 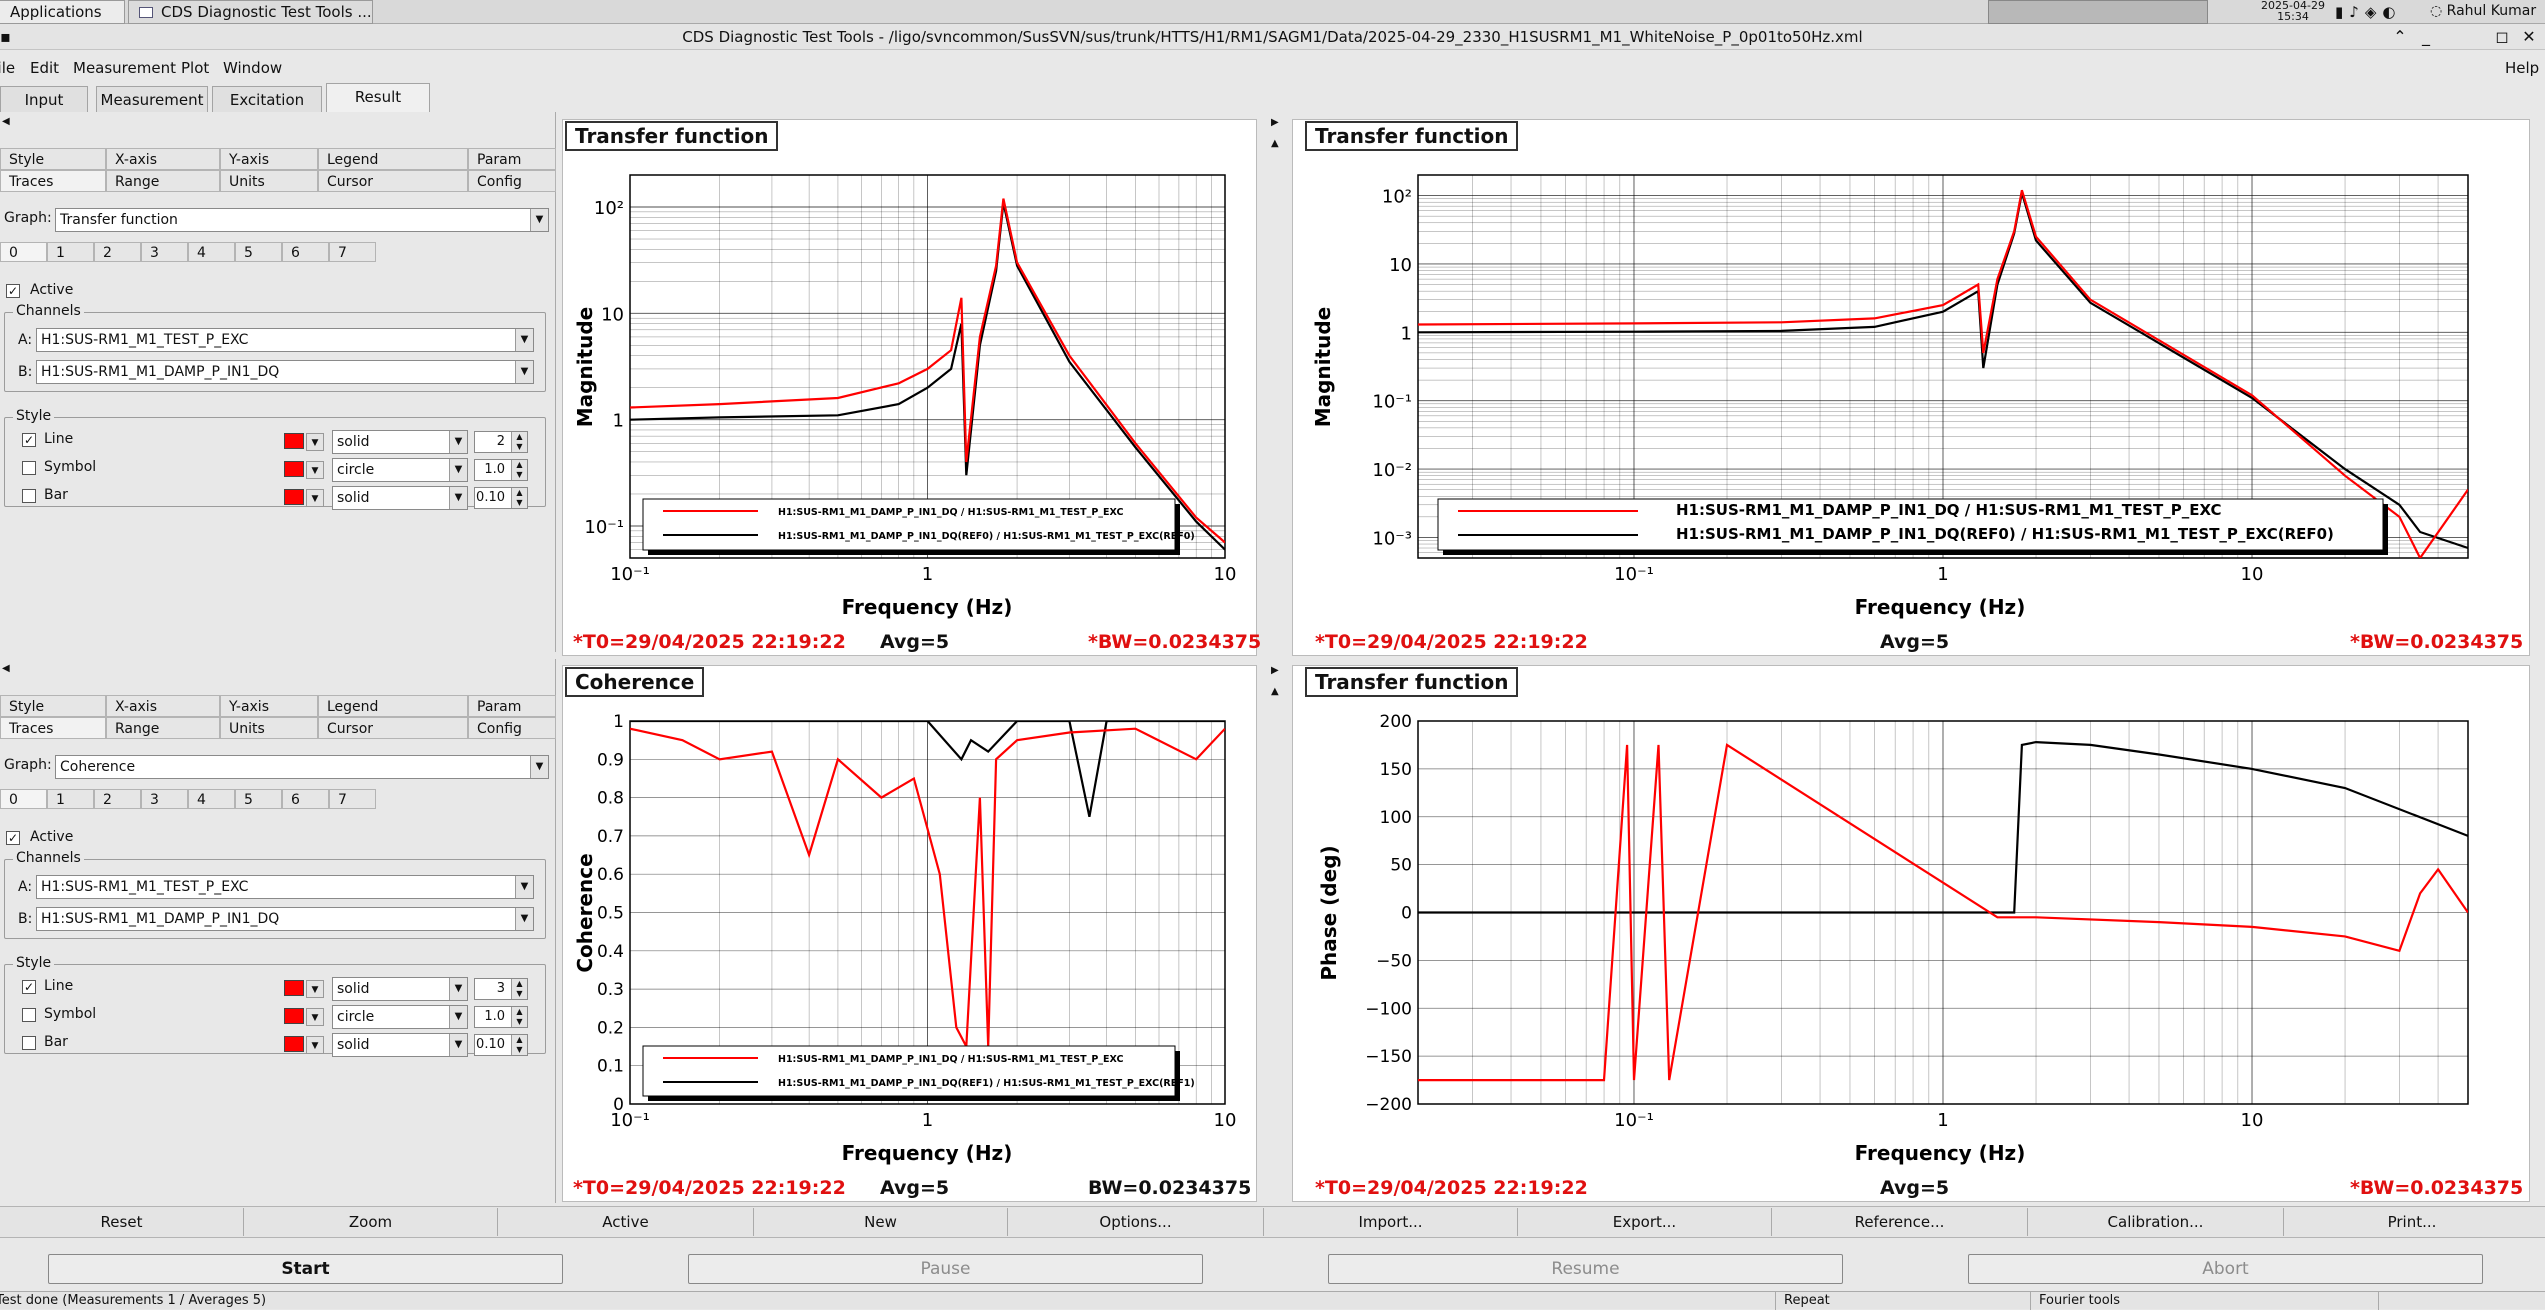 I want to click on y-tick-label: 0.7, so click(x=610, y=837).